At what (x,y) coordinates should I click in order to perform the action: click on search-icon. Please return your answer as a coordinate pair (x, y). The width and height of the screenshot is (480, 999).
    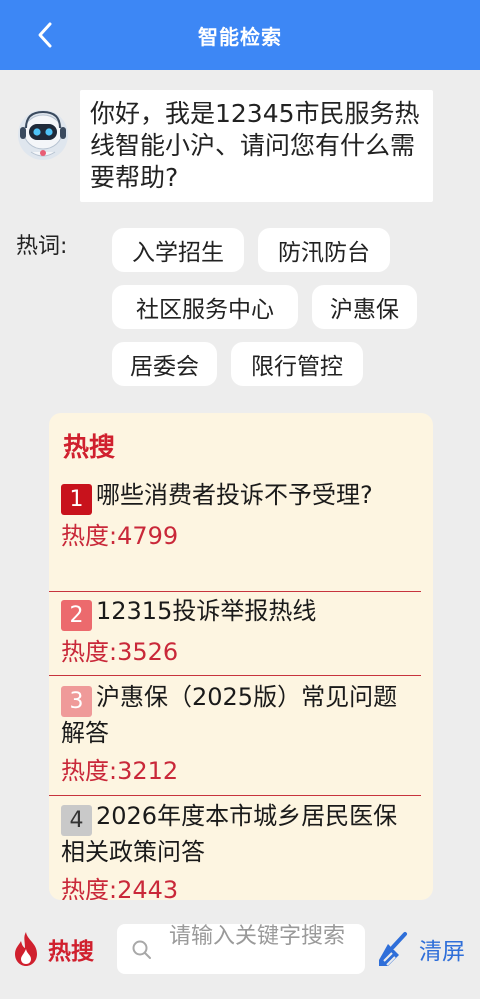
    Looking at the image, I should click on (141, 949).